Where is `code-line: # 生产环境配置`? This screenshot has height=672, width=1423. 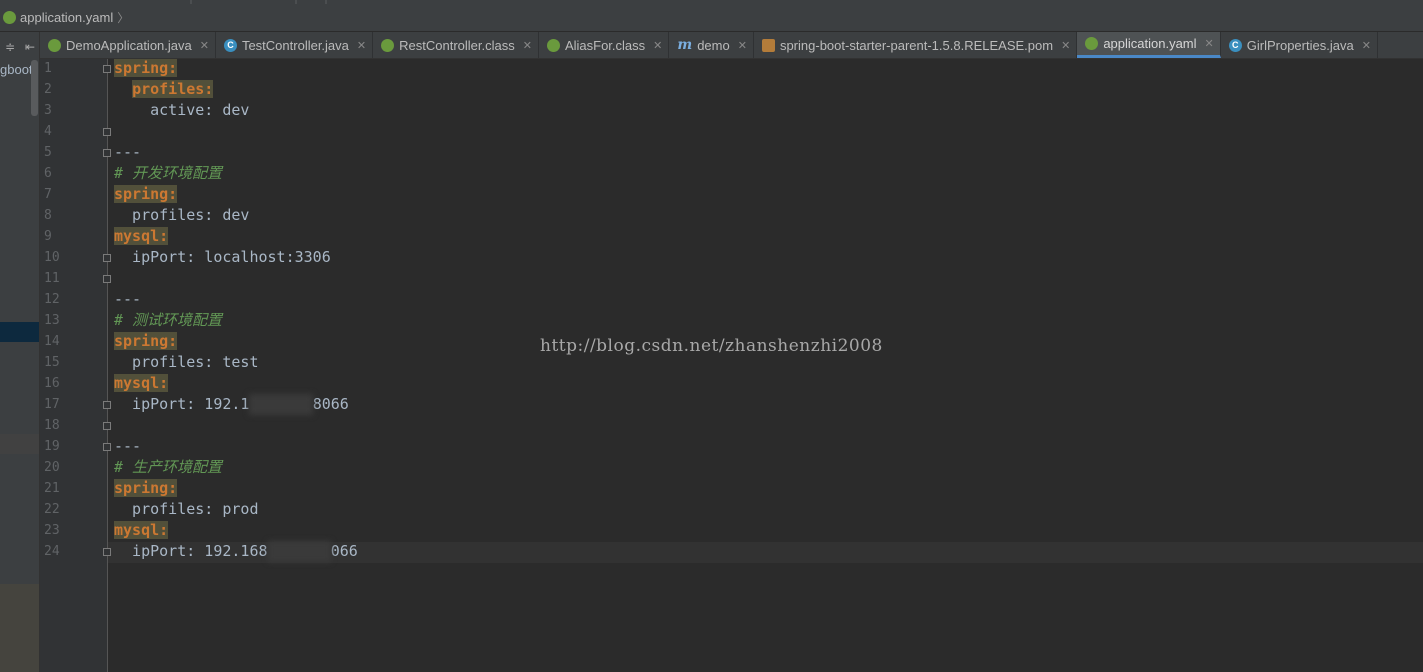 code-line: # 生产环境配置 is located at coordinates (168, 467).